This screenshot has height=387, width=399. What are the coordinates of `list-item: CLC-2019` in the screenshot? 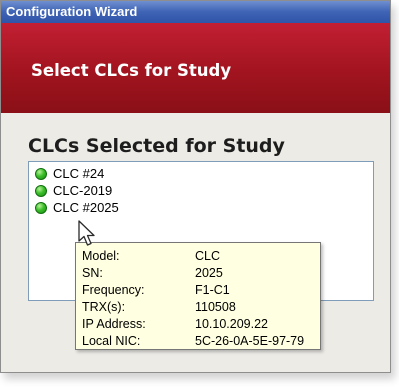 It's located at (73, 190).